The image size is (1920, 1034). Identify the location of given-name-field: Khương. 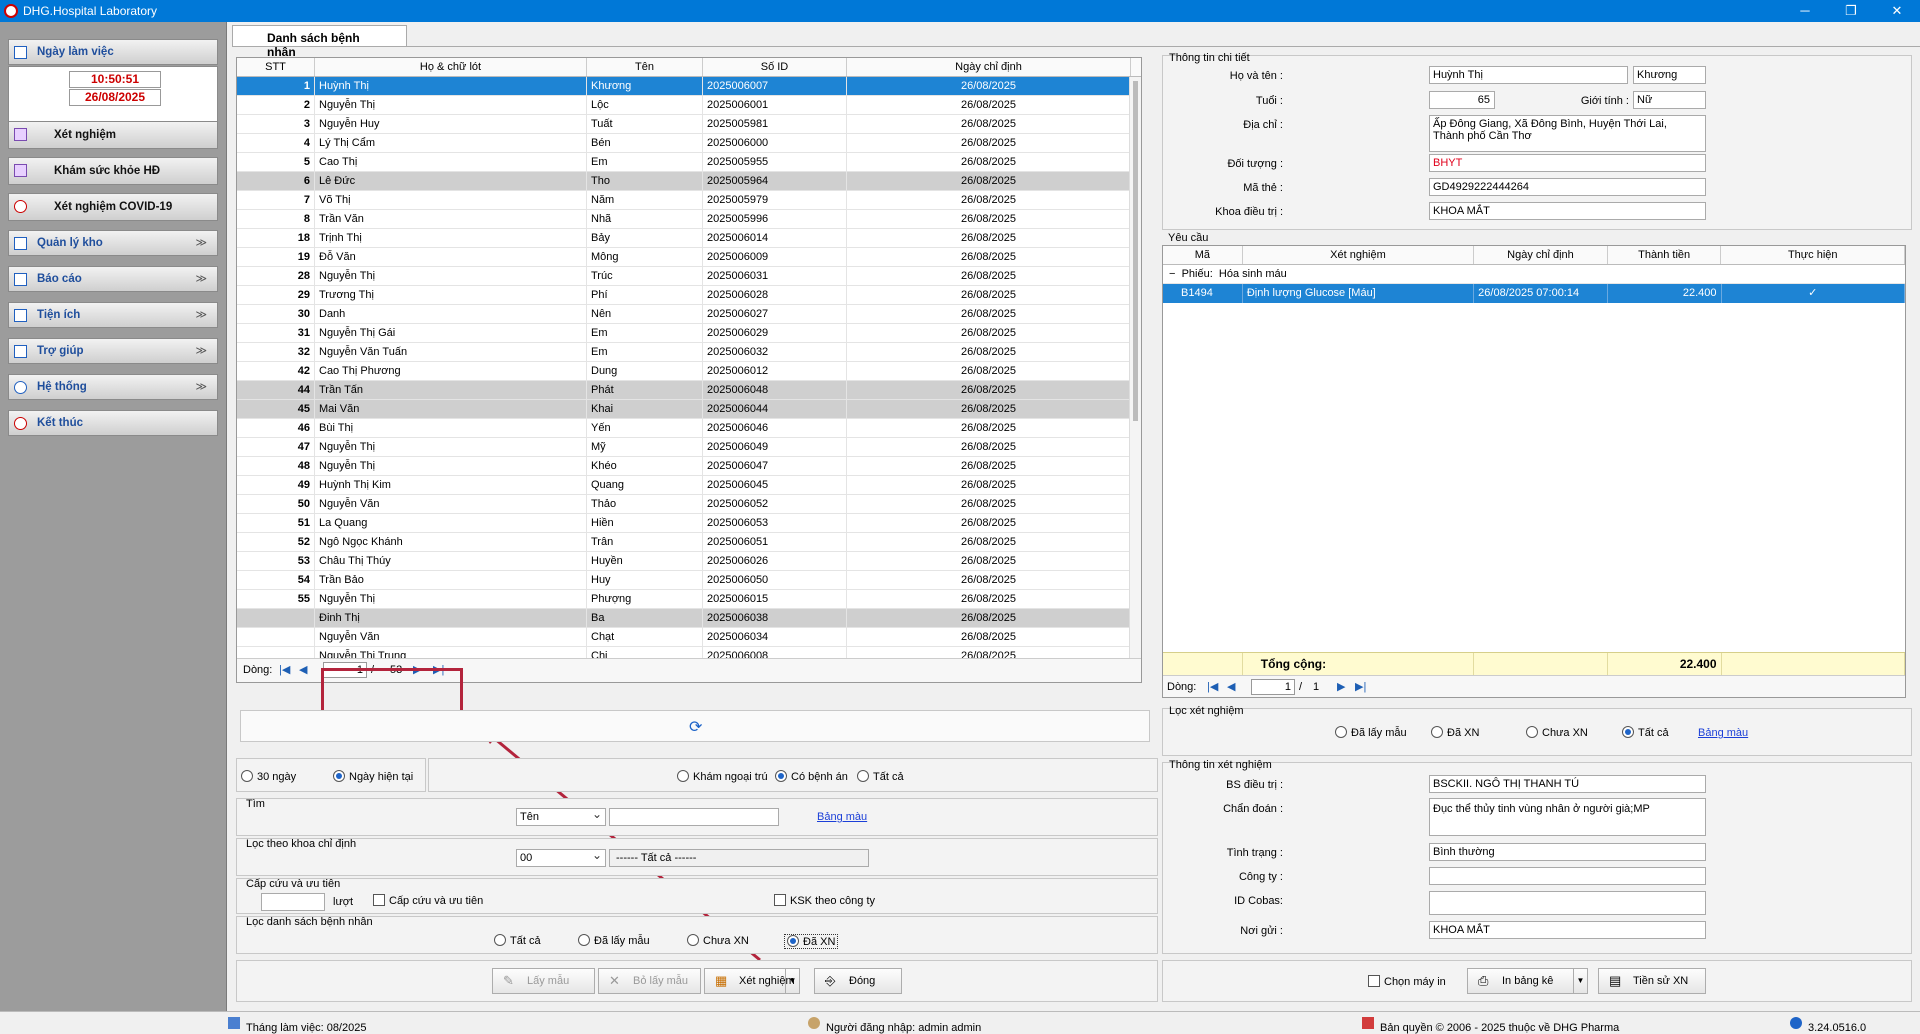
(1669, 75).